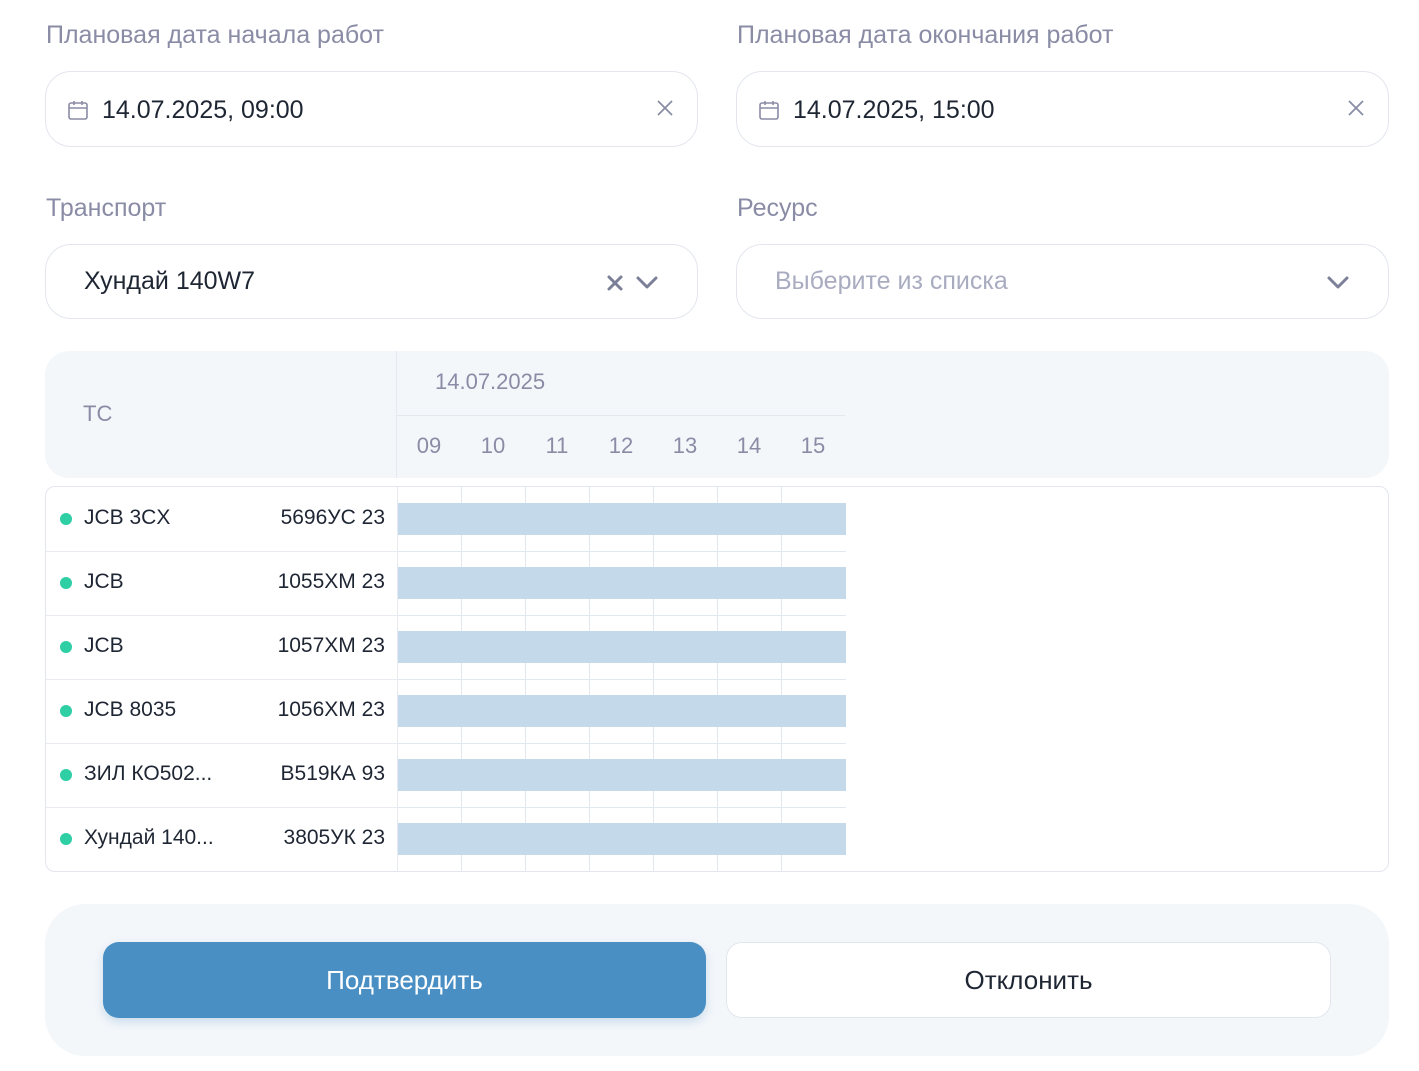  What do you see at coordinates (371, 281) in the screenshot?
I see `transport-select: Хундай 140W7` at bounding box center [371, 281].